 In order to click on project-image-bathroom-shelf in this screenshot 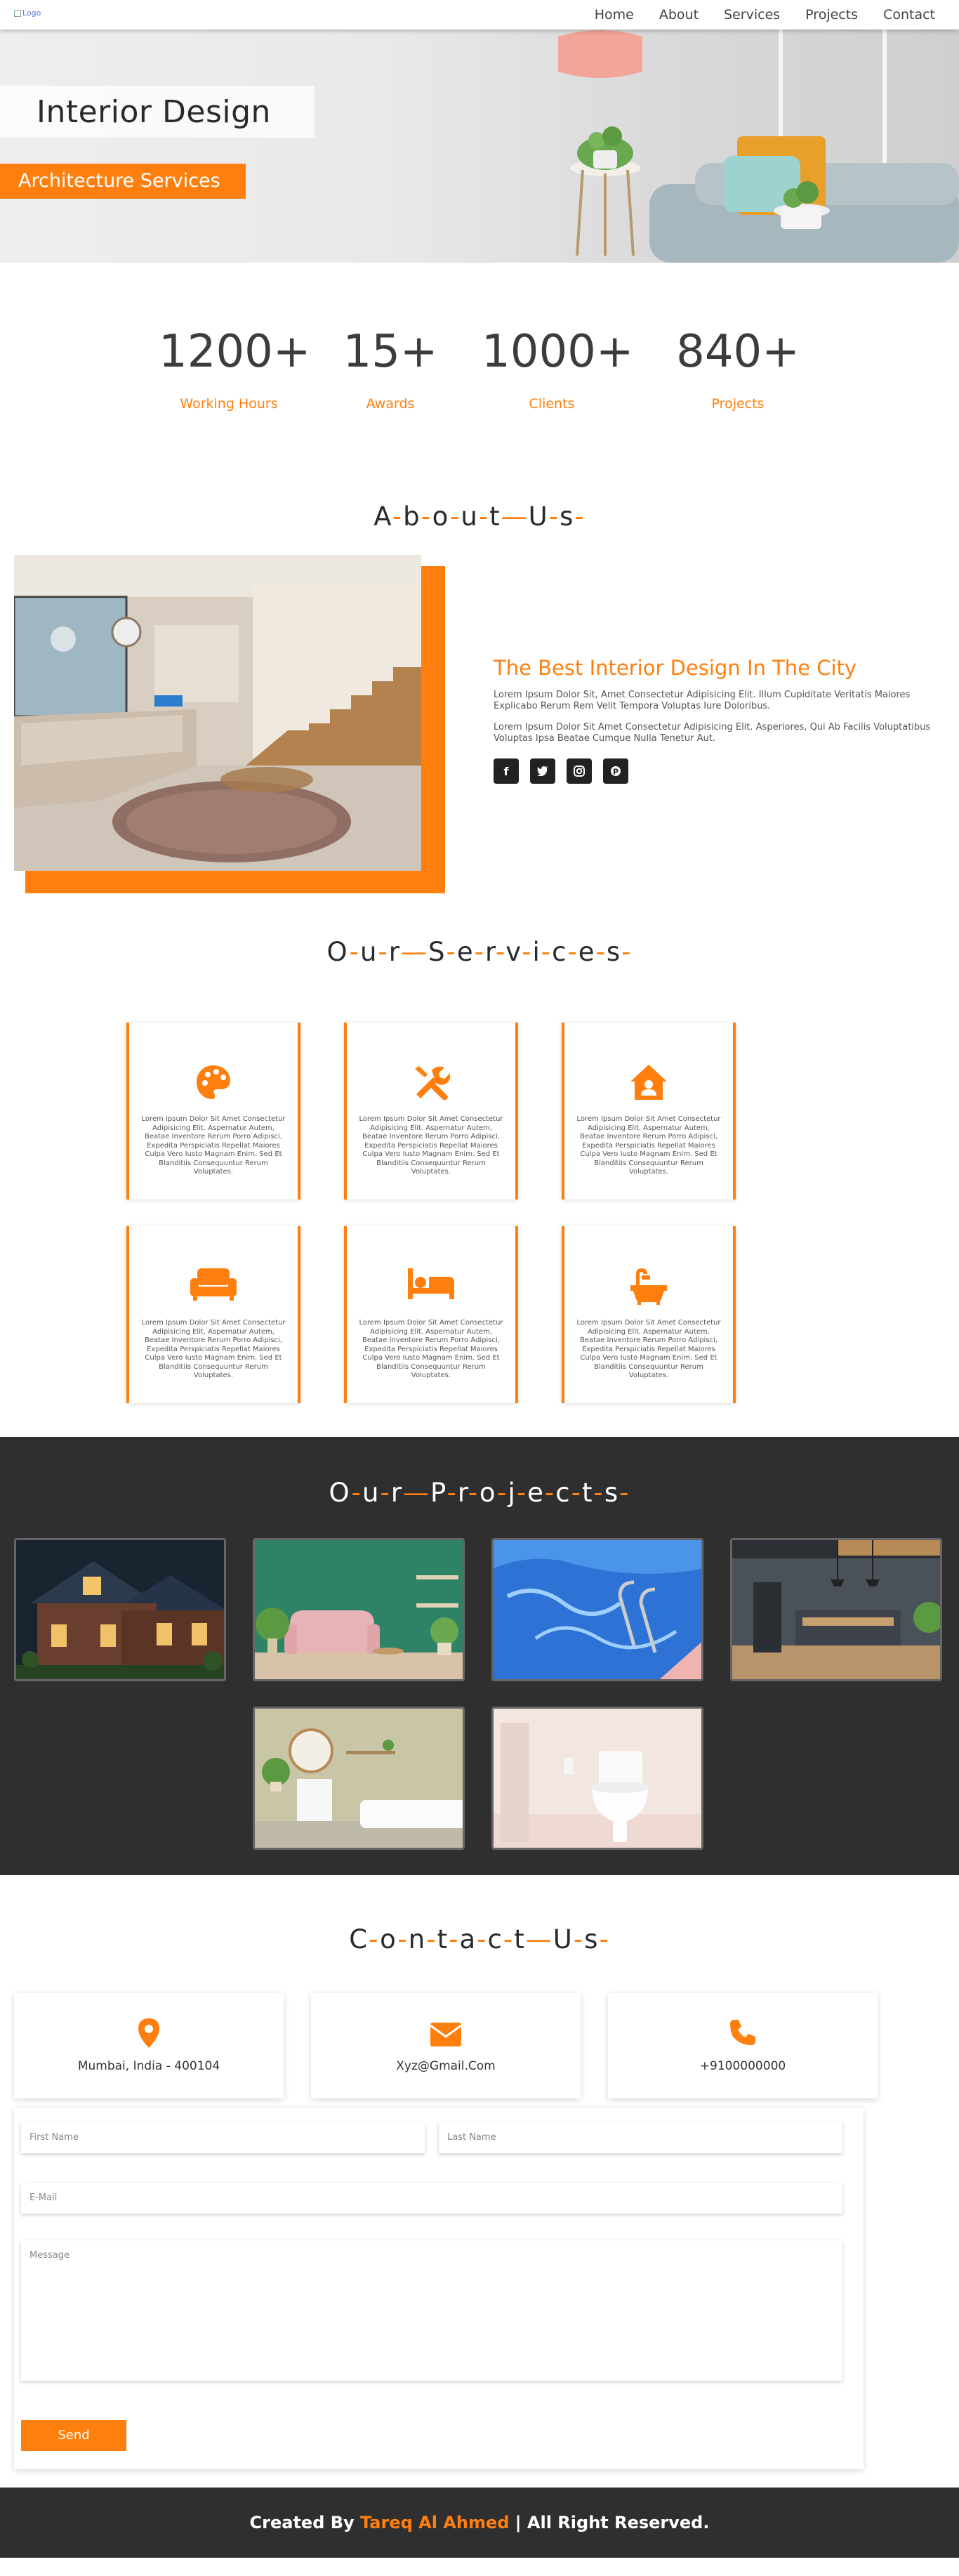, I will do `click(359, 1778)`.